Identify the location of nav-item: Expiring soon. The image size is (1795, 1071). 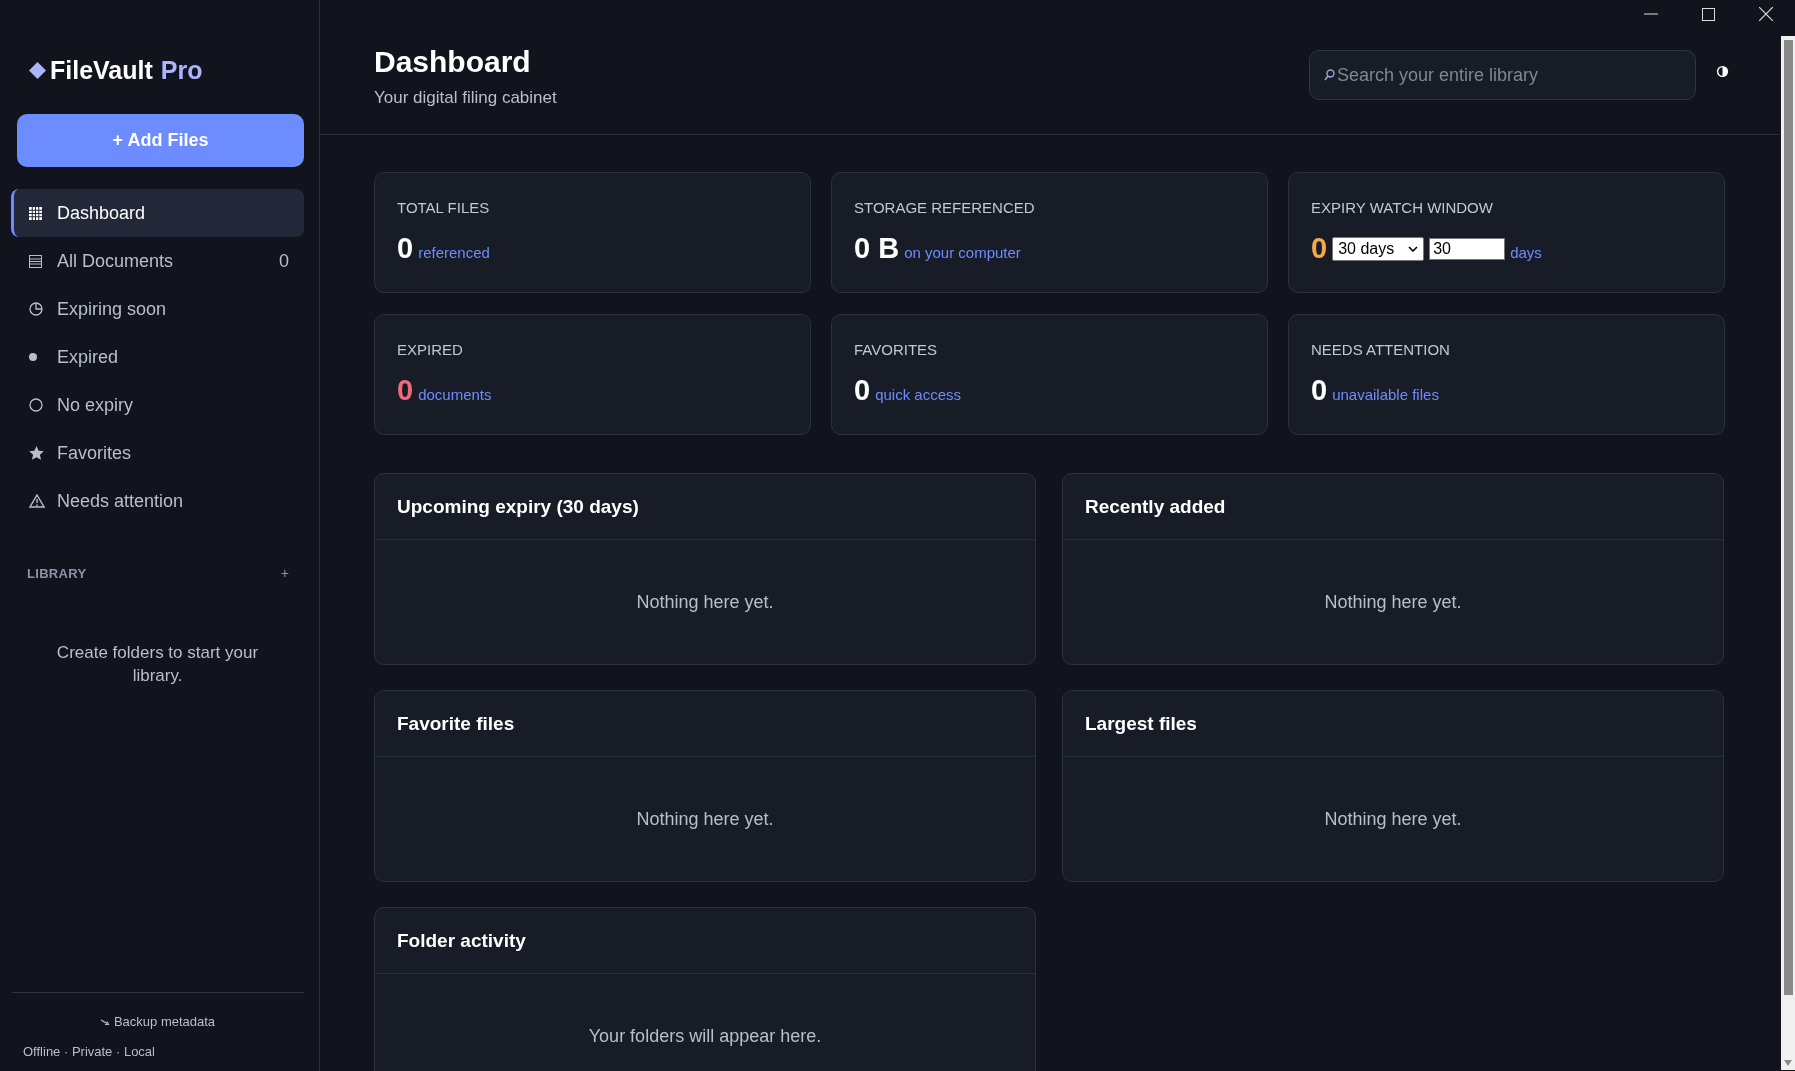
(157, 309).